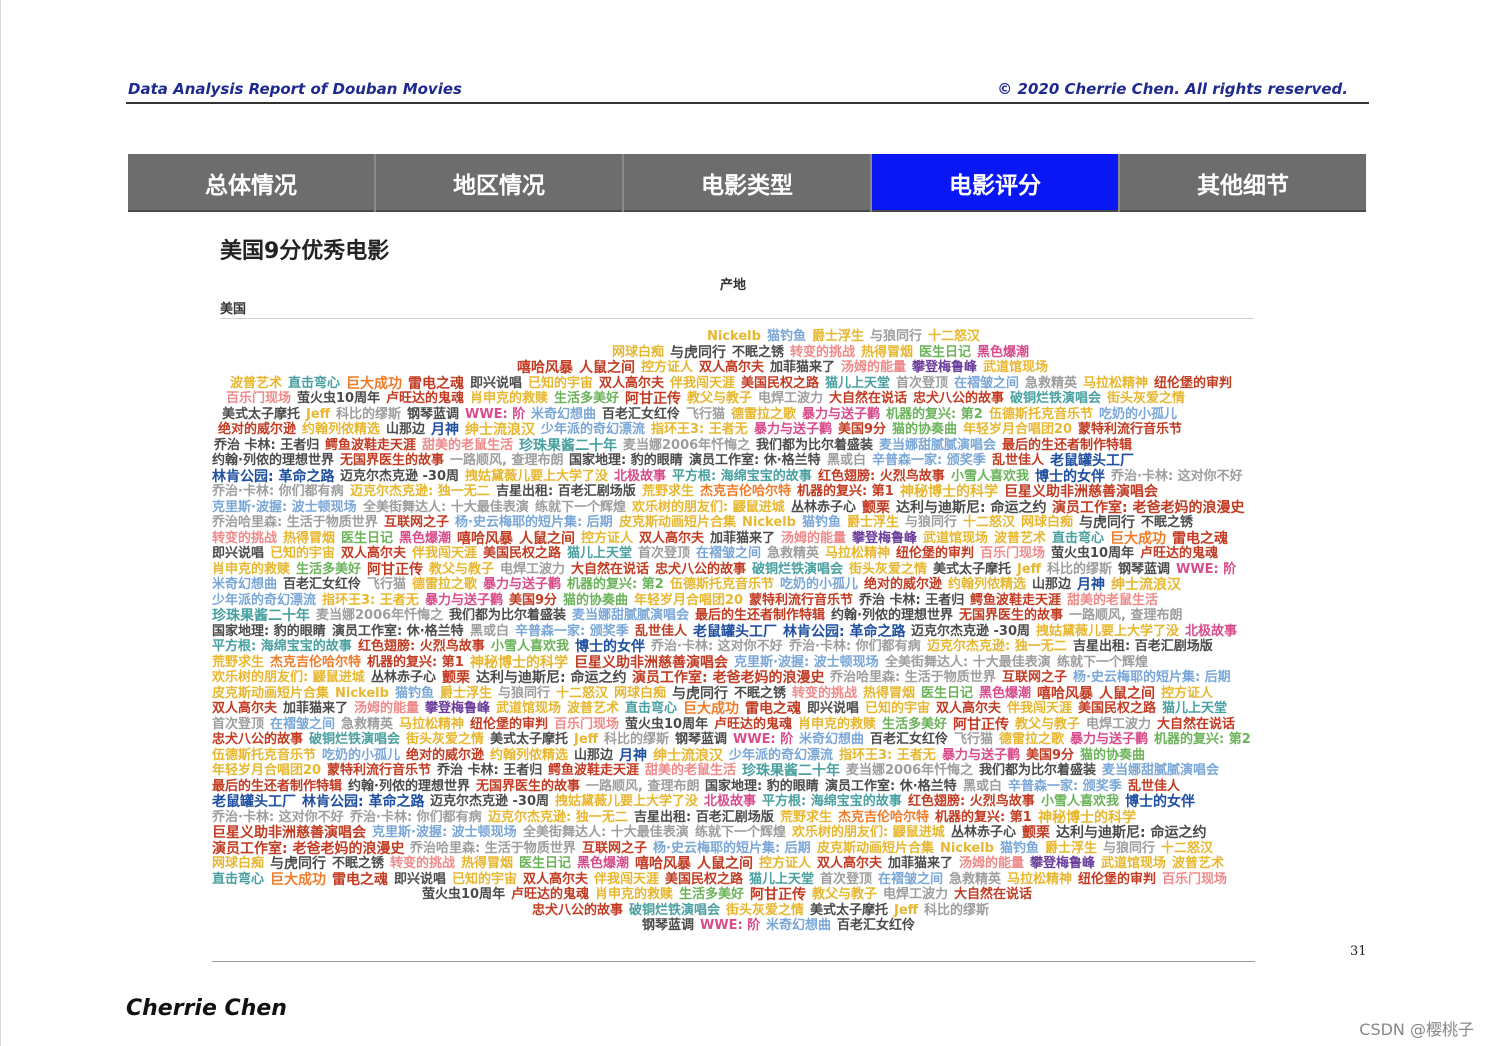 Image resolution: width=1490 pixels, height=1046 pixels. I want to click on cloud-word: 黑色爆潮, so click(1005, 693).